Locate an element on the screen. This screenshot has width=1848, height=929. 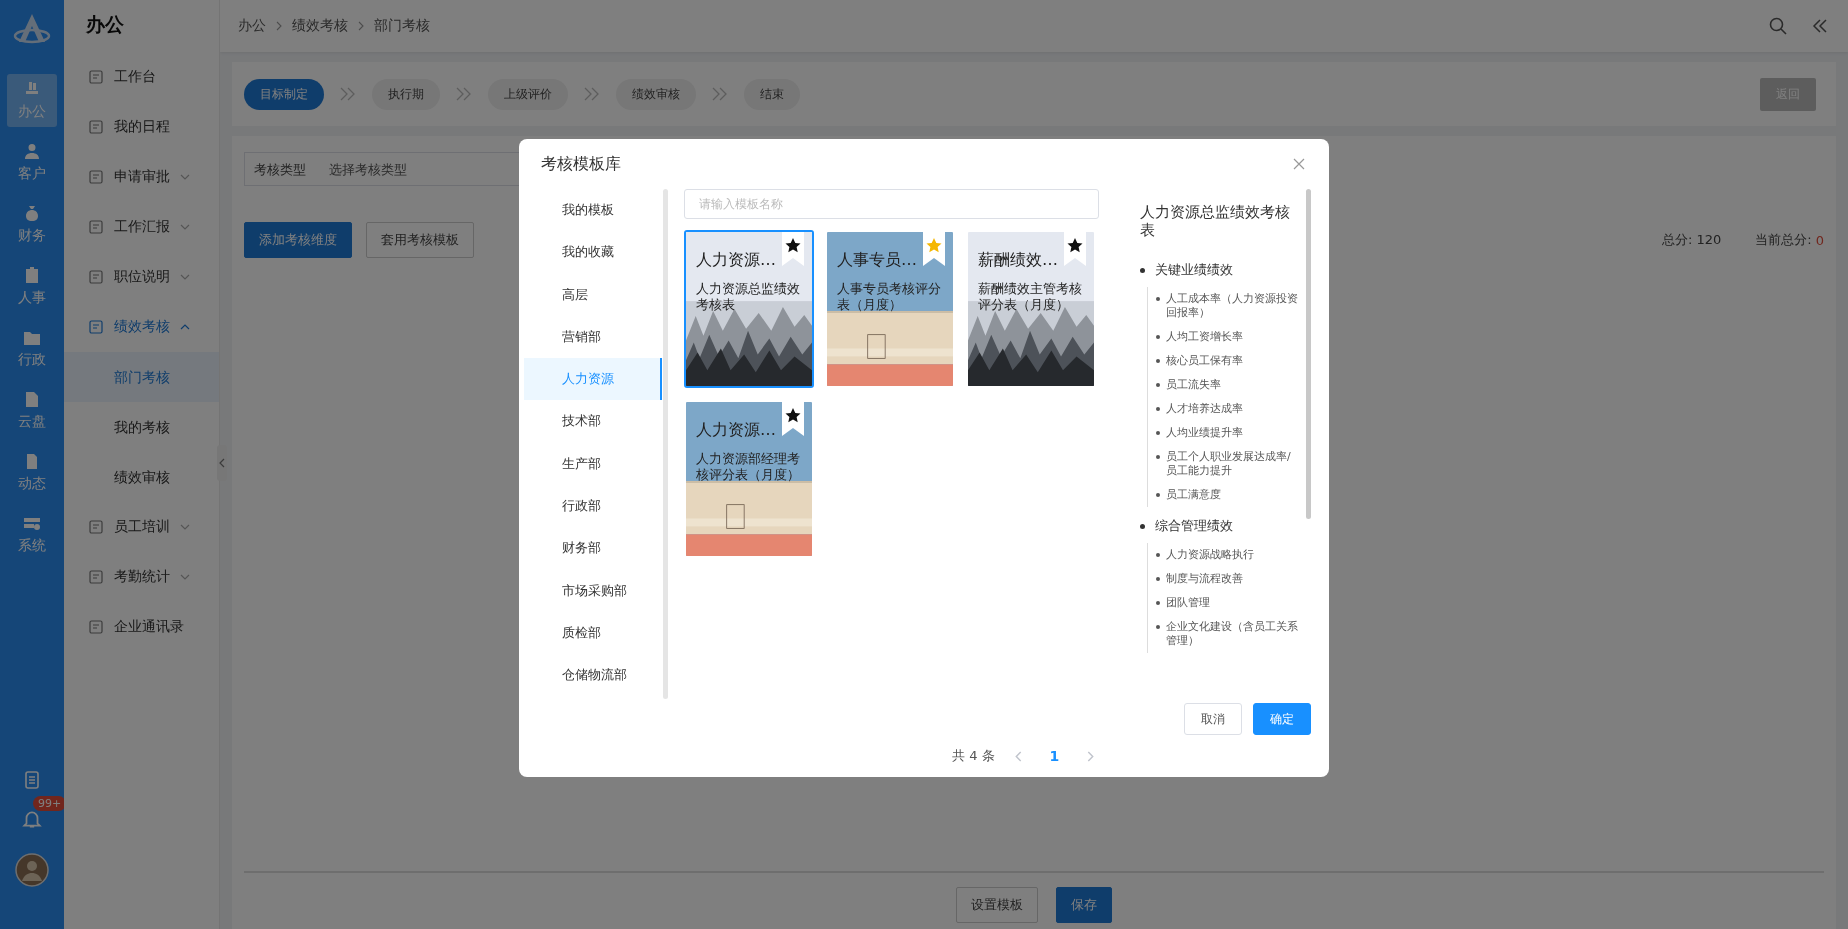
pagination-total: 共 4 条 is located at coordinates (973, 756).